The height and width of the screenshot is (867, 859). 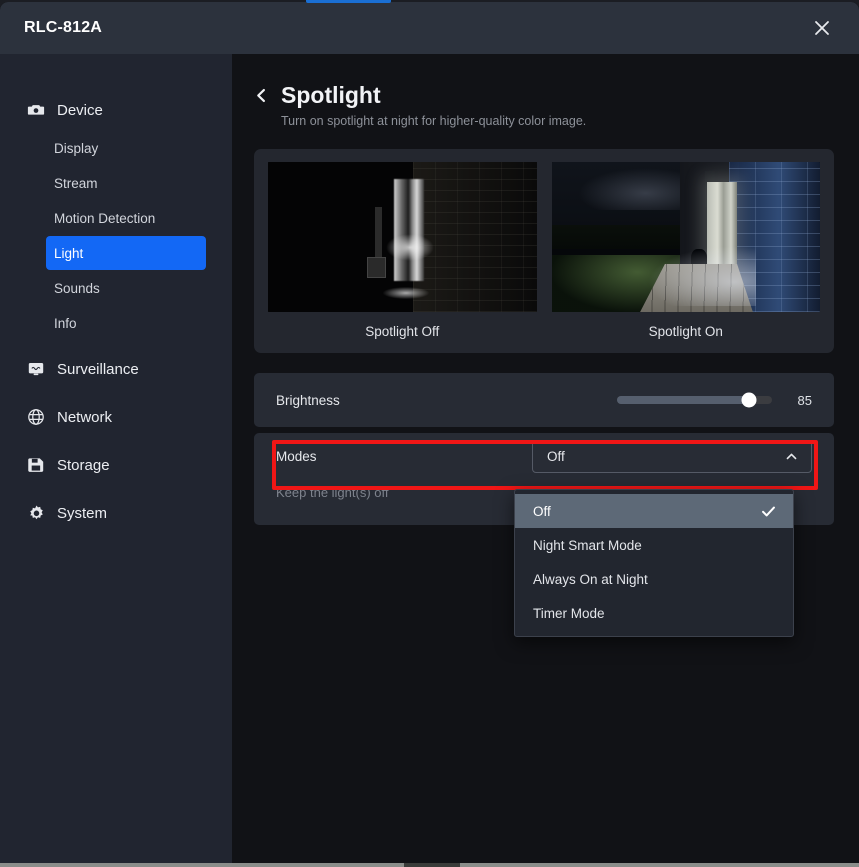 What do you see at coordinates (804, 400) in the screenshot?
I see `brightness-value: 85` at bounding box center [804, 400].